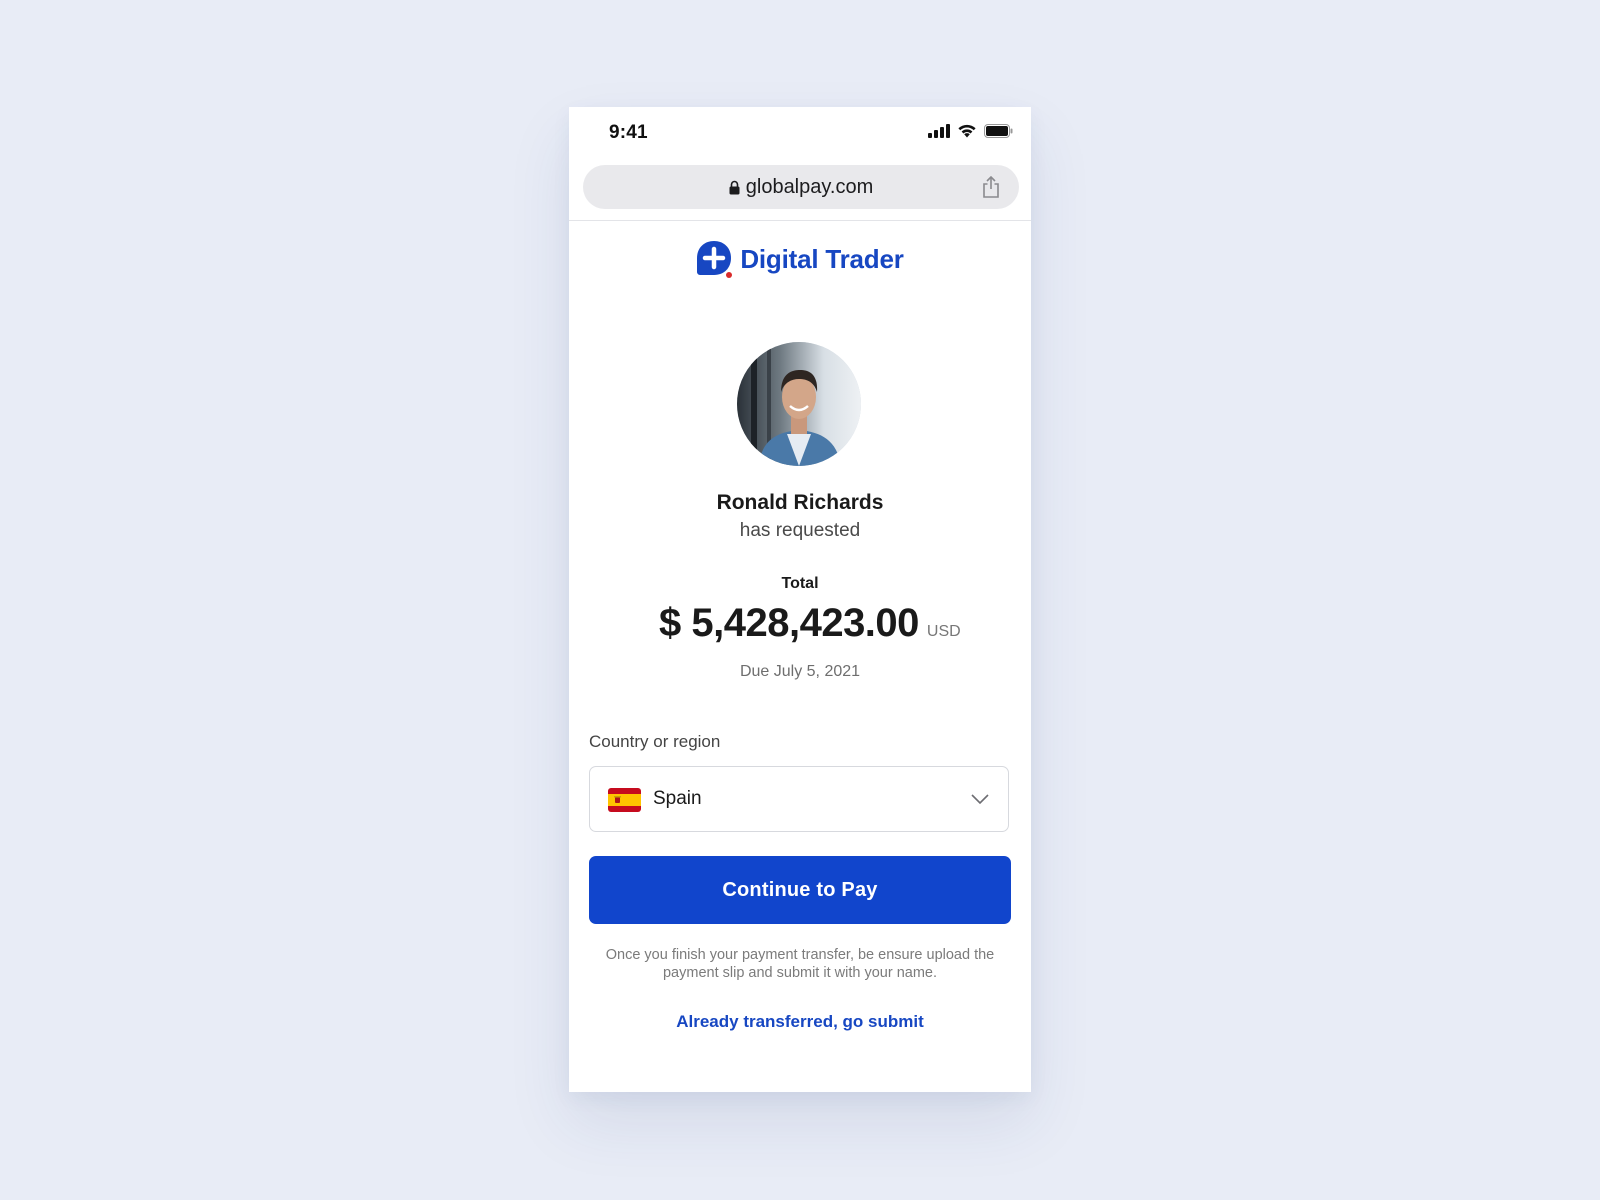  I want to click on total-label: Total, so click(800, 583).